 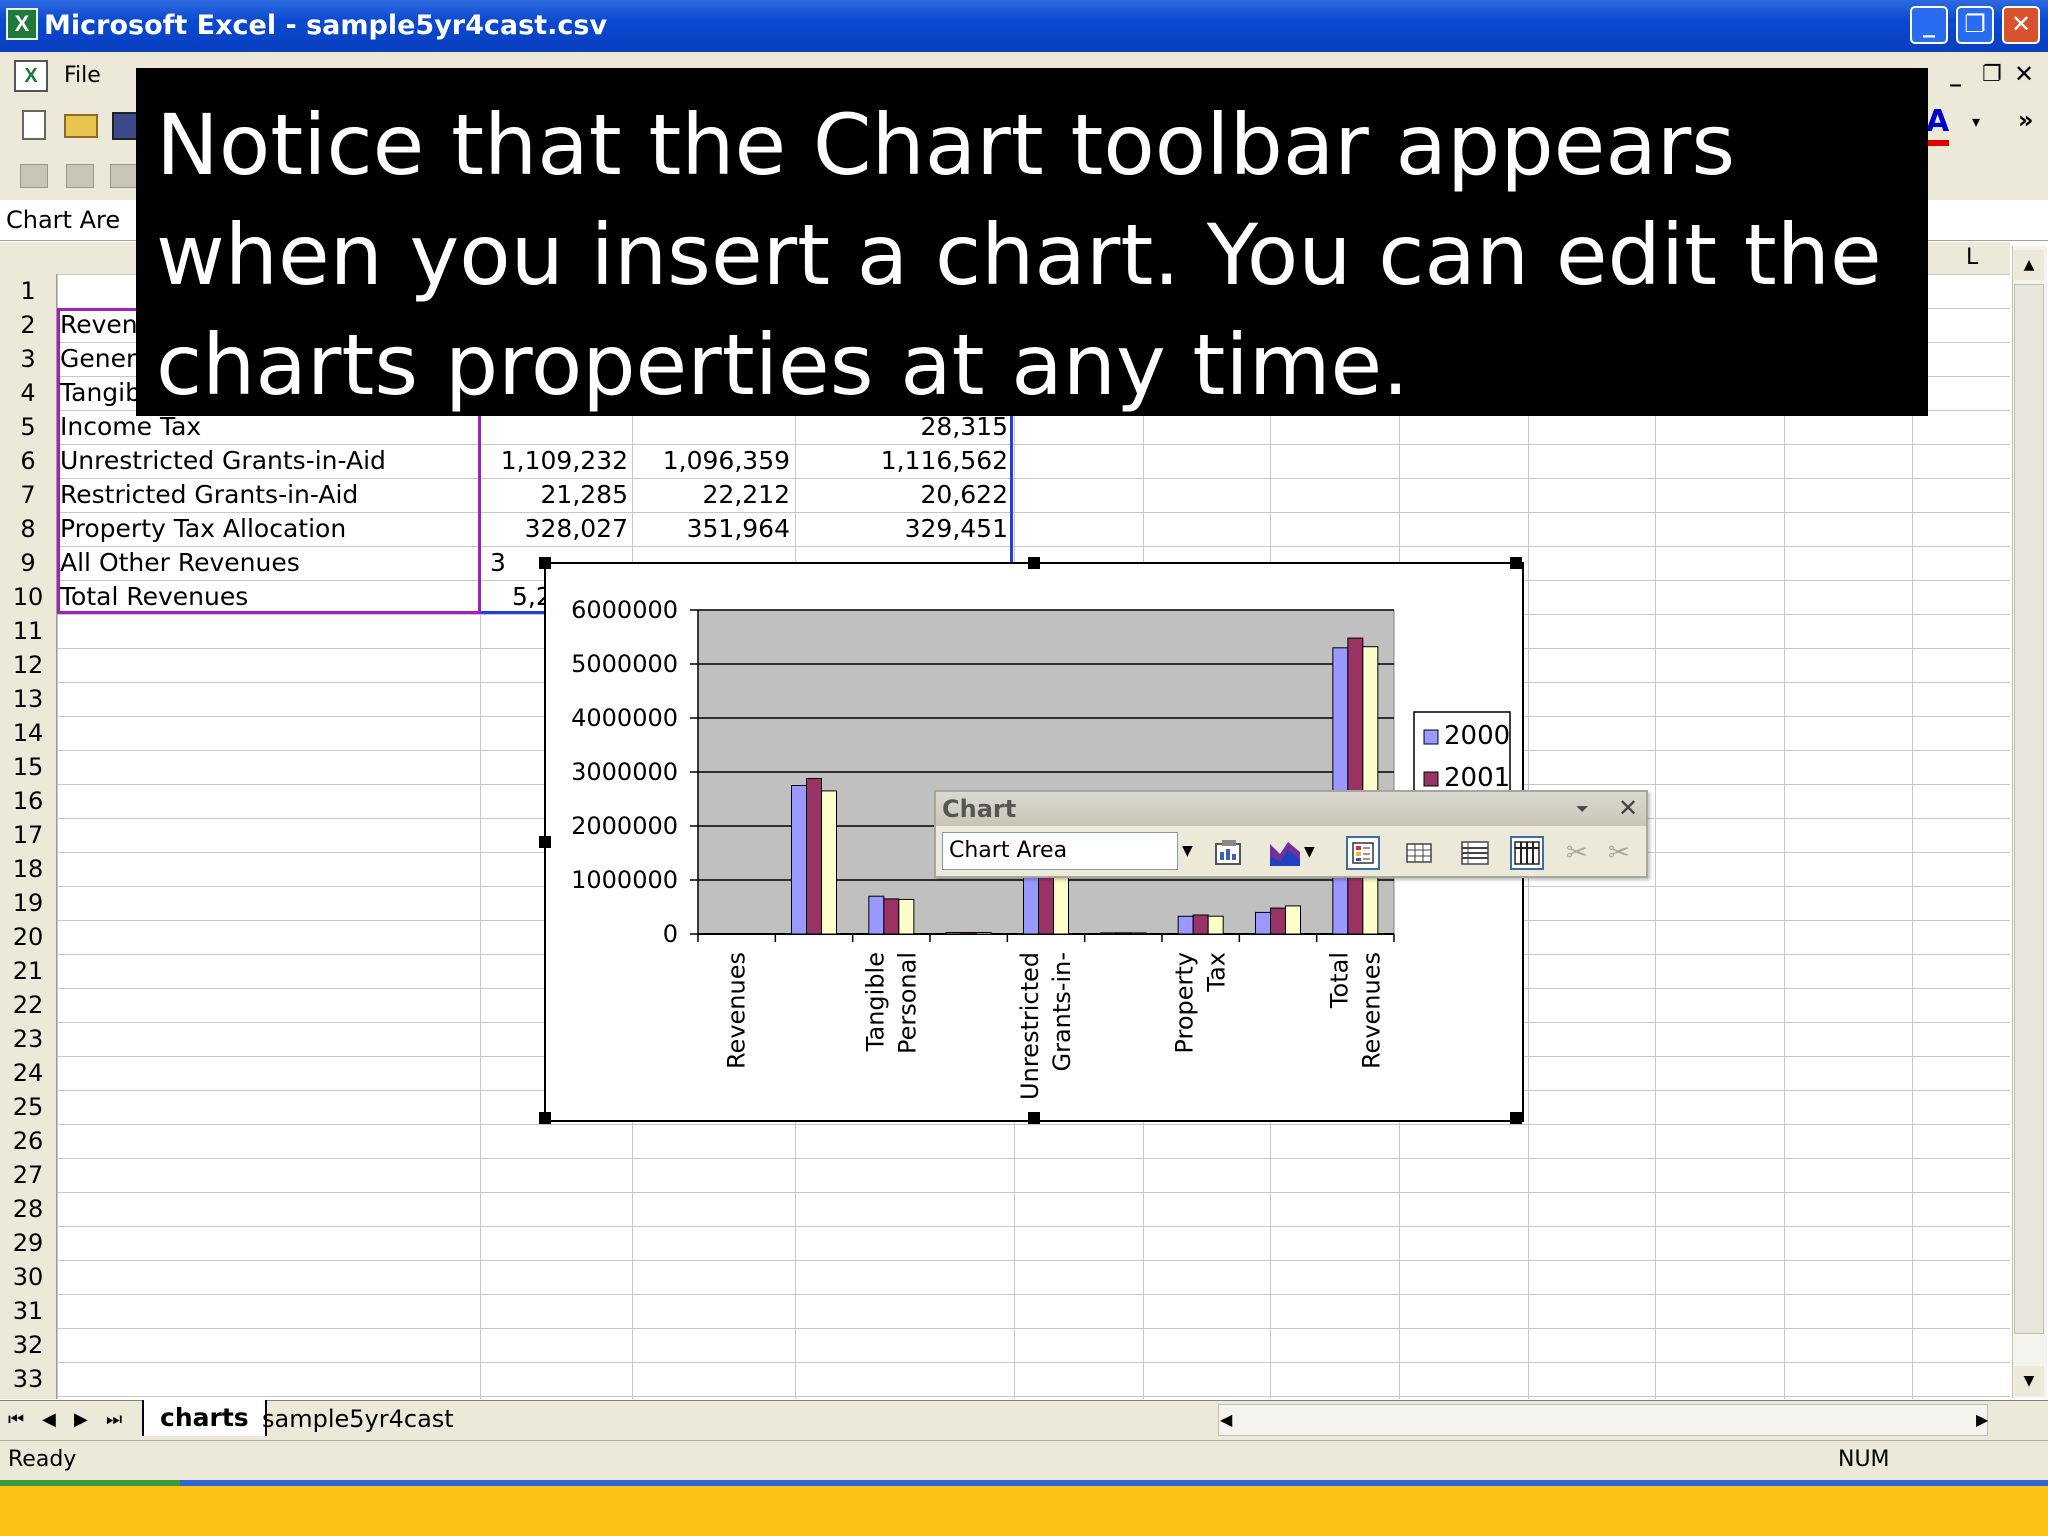 I want to click on cell-c8: 351,964, so click(x=711, y=529).